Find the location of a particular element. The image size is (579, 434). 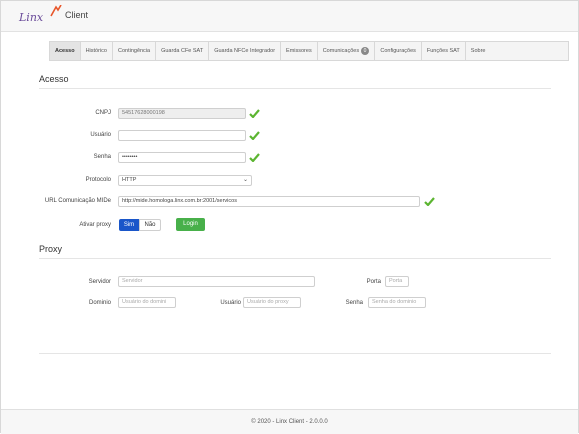

tab-label: Guarda CFe SAT is located at coordinates (182, 51).